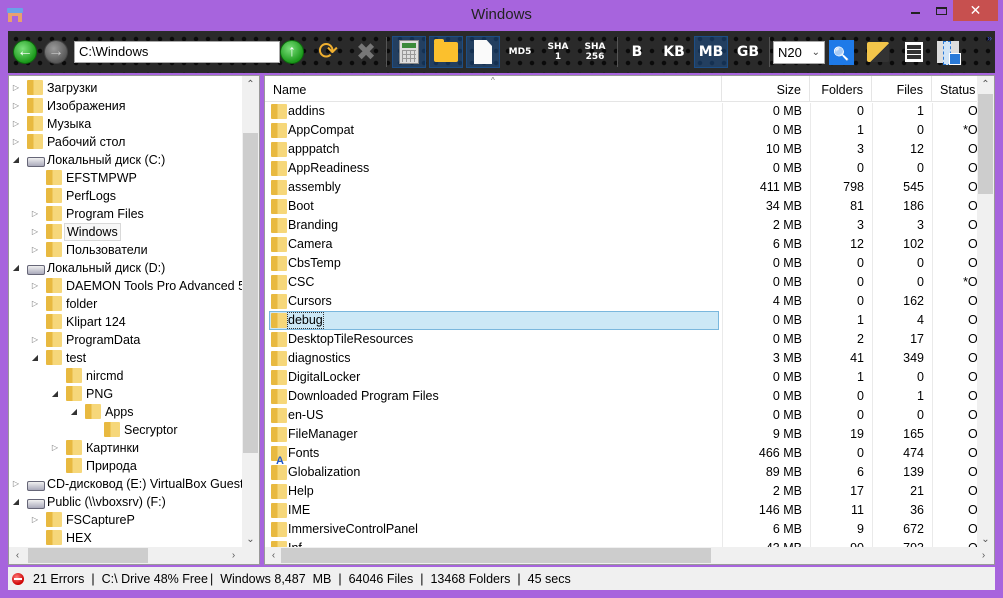 The height and width of the screenshot is (598, 1003). What do you see at coordinates (629, 491) in the screenshot?
I see `table-row: Help2 MB1721OK` at bounding box center [629, 491].